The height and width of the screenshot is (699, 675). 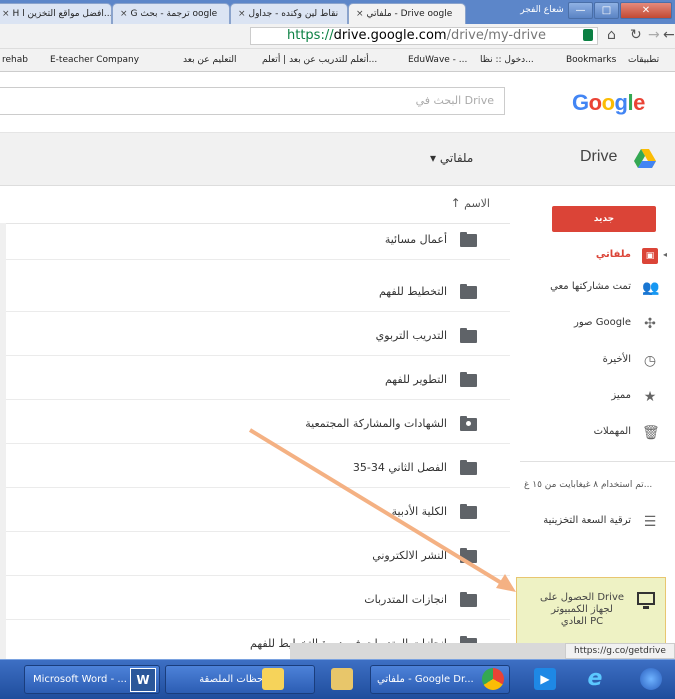 I want to click on reload-icon: ↻, so click(x=636, y=35).